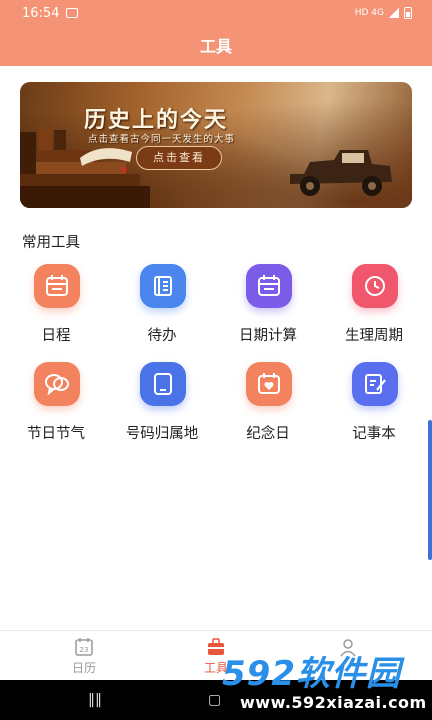  I want to click on tablet-icon, so click(163, 384).